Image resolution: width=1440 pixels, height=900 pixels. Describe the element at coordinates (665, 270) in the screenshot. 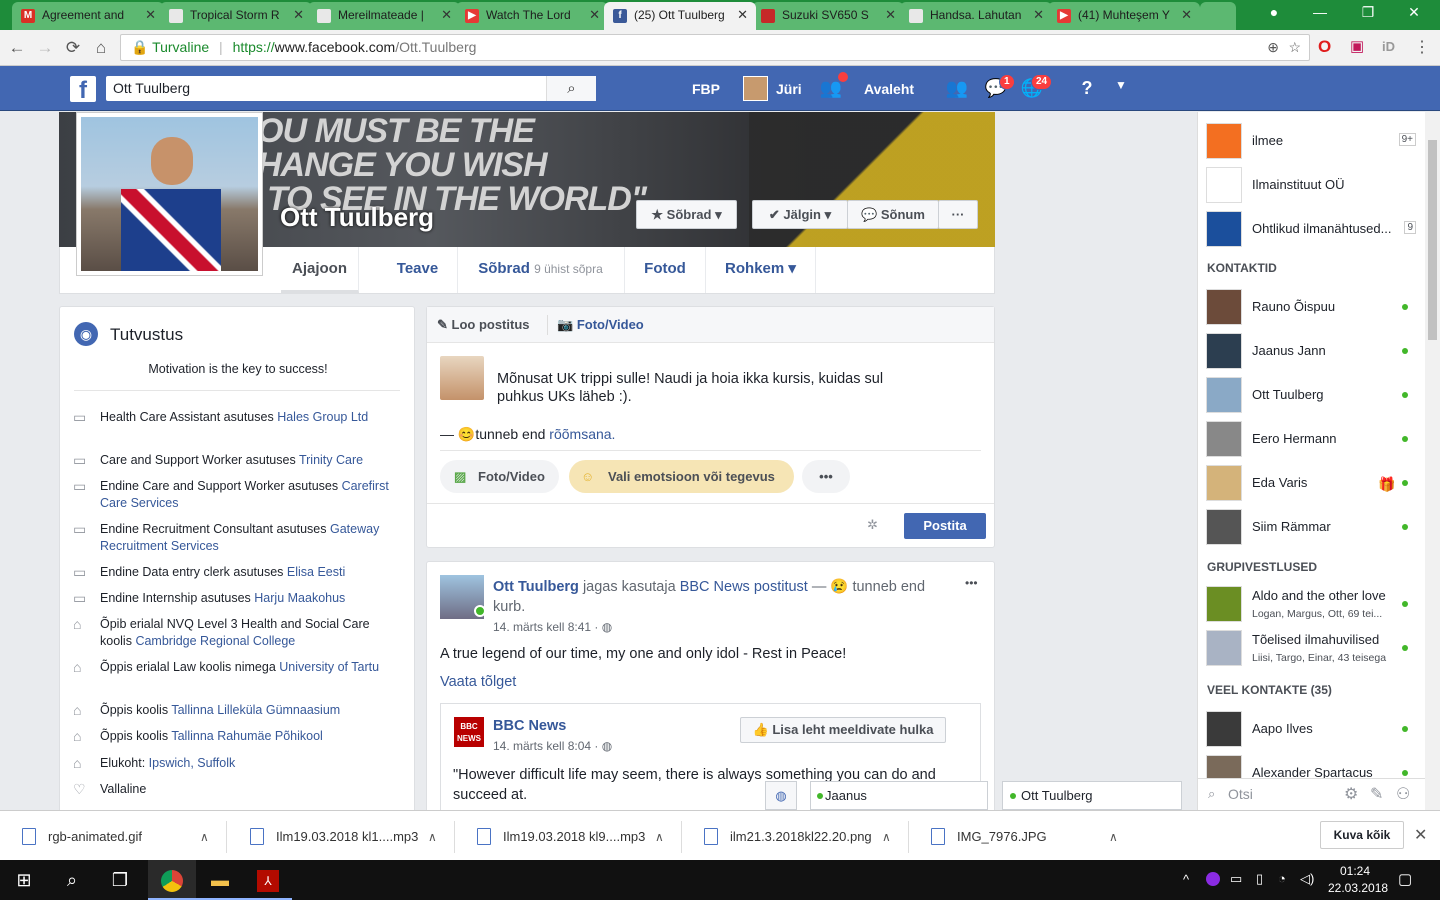

I see `profile-tab: Fotod` at that location.